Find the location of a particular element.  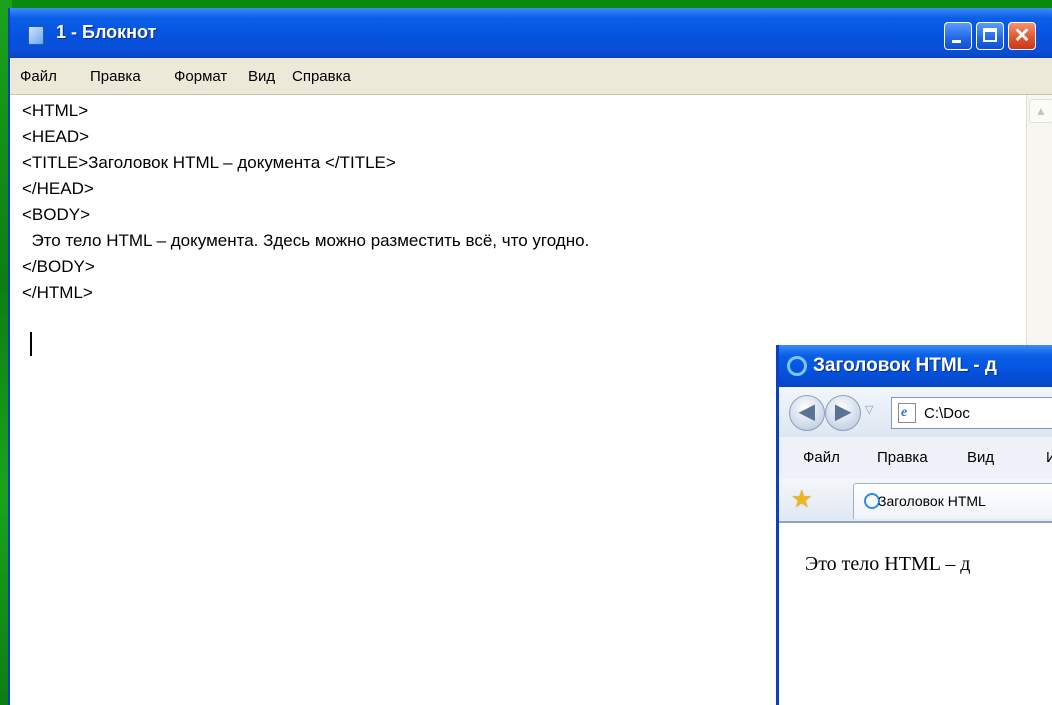

notepad-window-title: 1 - Блокнот is located at coordinates (106, 32).